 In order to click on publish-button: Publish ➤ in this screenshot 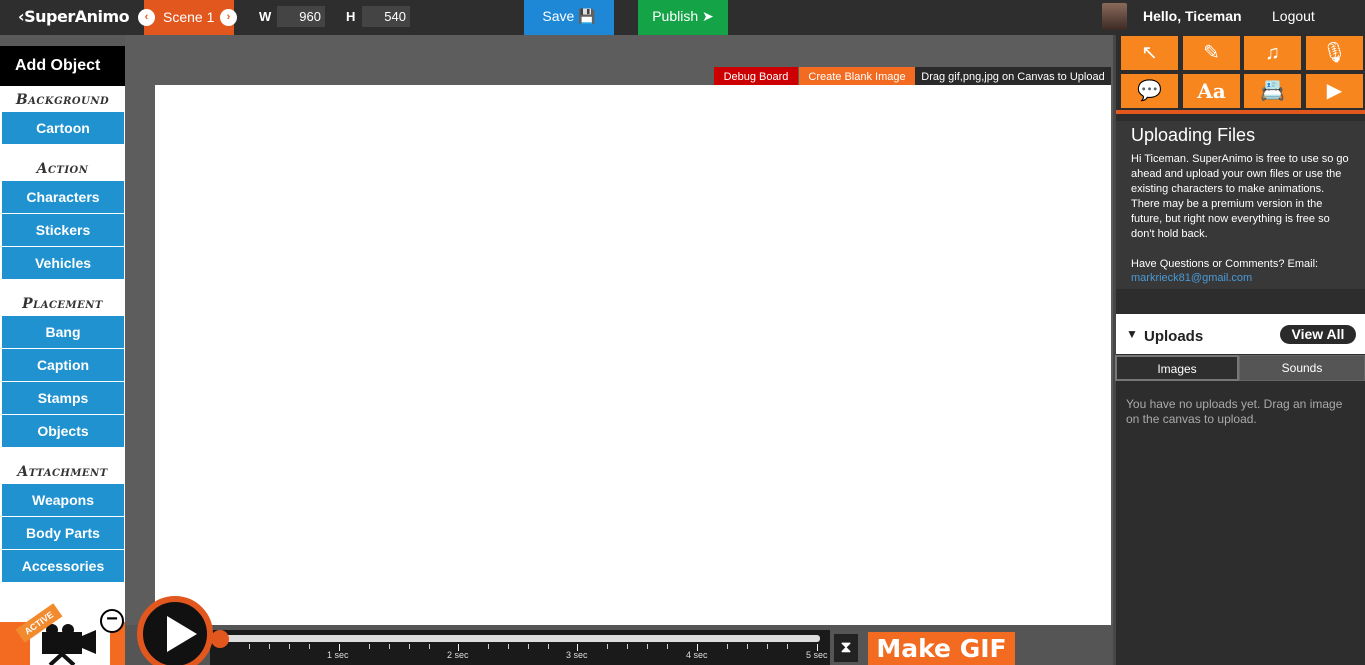, I will do `click(683, 17)`.